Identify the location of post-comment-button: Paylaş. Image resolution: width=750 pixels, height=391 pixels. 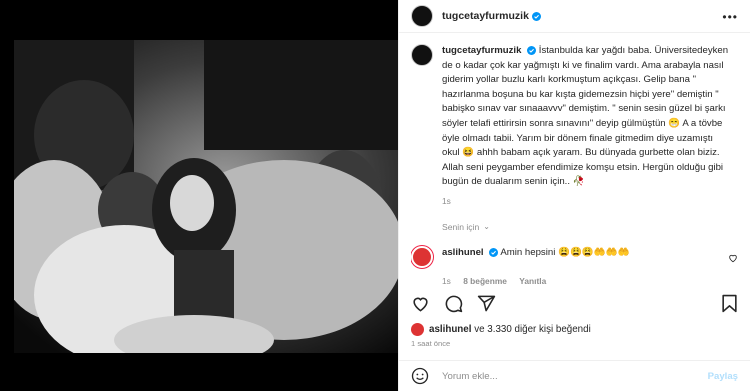
(723, 376).